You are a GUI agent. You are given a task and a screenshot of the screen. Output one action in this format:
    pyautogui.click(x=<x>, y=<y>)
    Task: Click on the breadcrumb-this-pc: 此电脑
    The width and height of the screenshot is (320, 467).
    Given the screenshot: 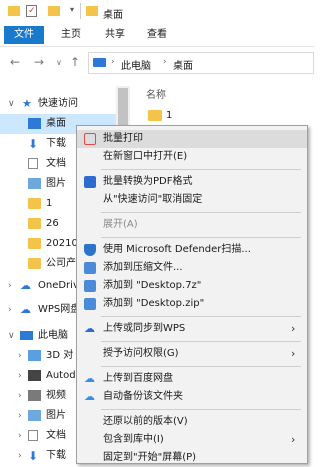 What is the action you would take?
    pyautogui.click(x=136, y=64)
    